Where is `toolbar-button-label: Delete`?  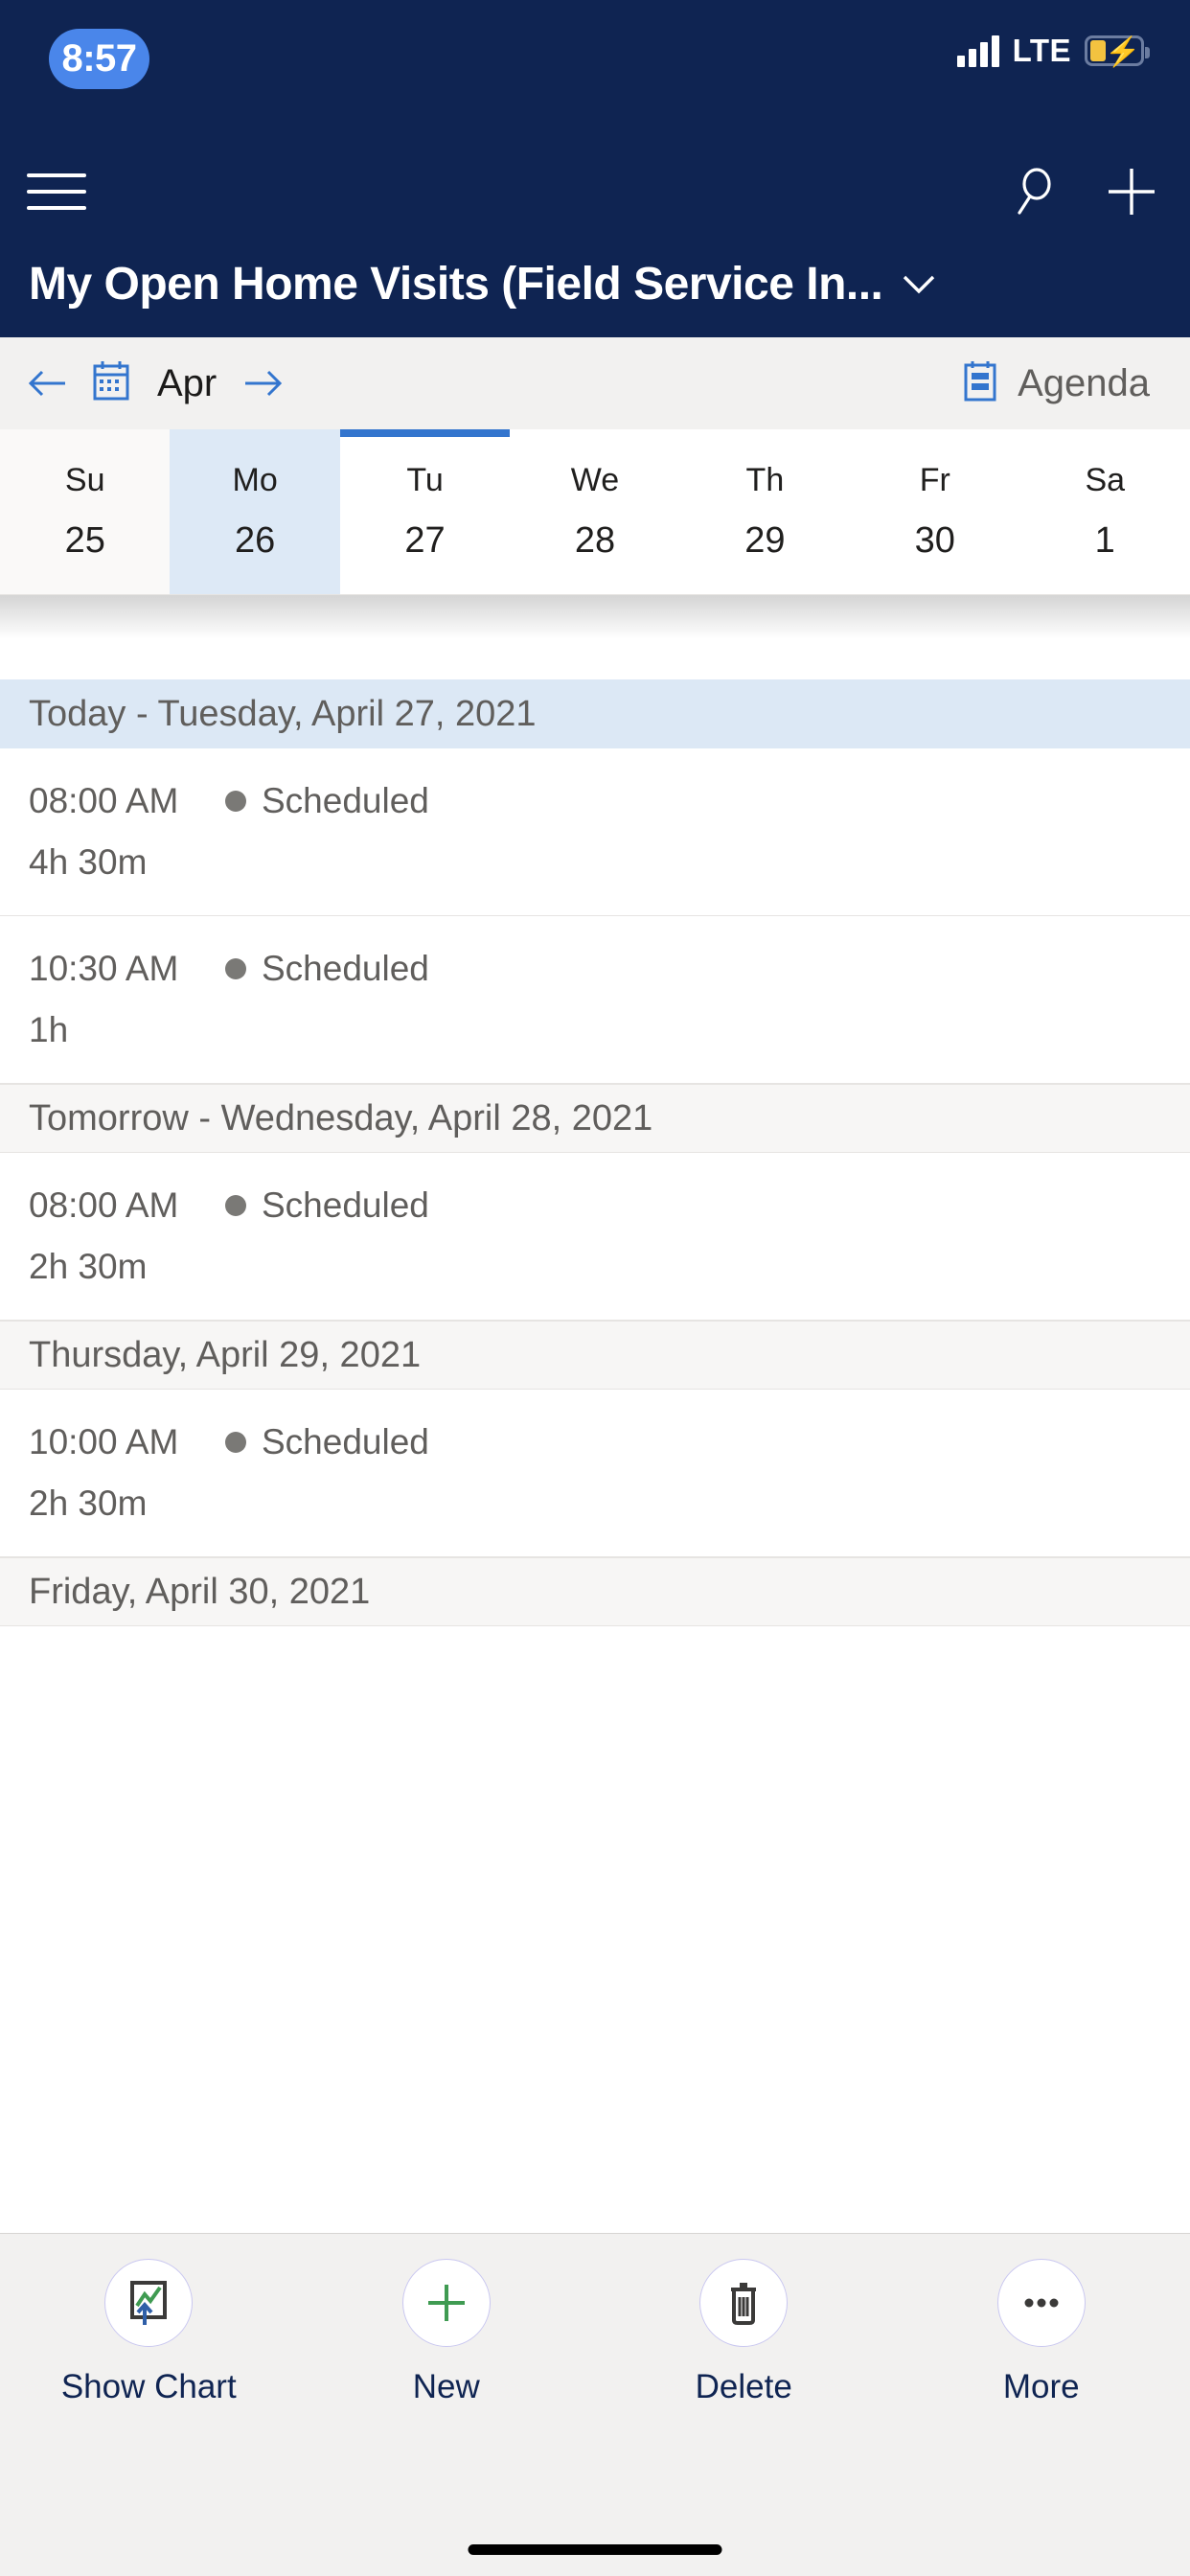 toolbar-button-label: Delete is located at coordinates (744, 2386).